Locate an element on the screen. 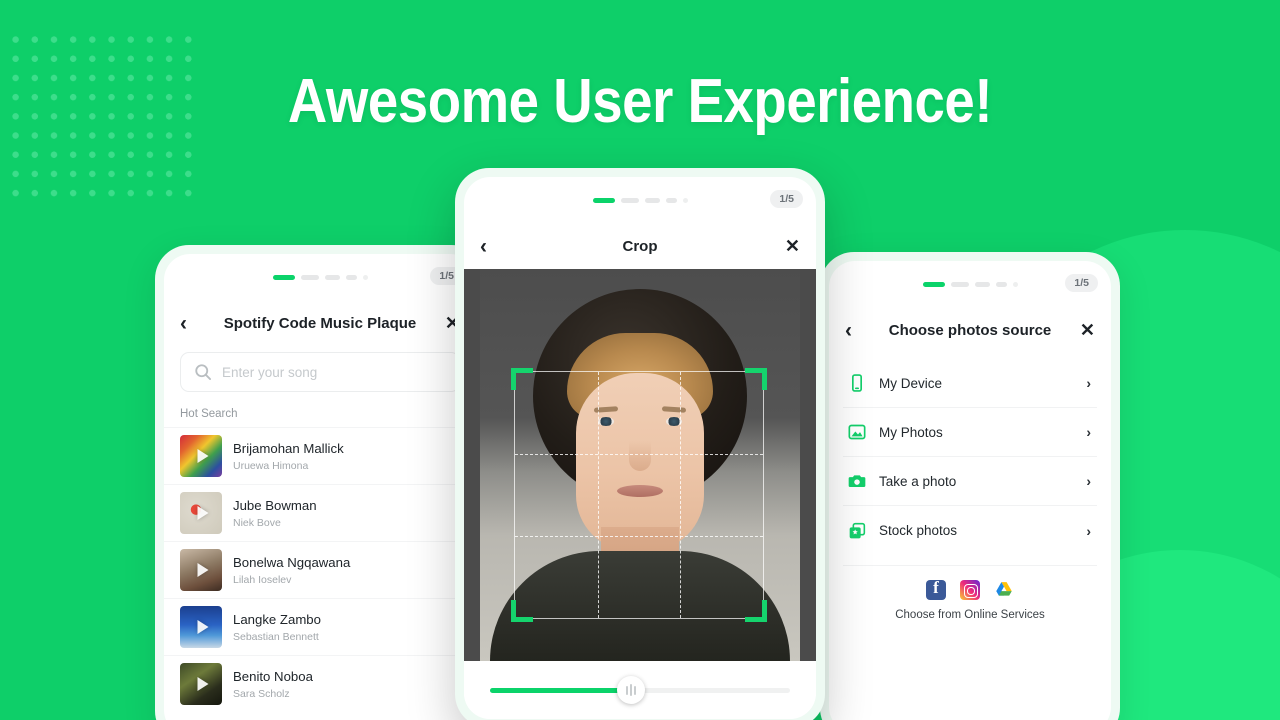 The height and width of the screenshot is (720, 1280). stack-star-icon is located at coordinates (857, 530).